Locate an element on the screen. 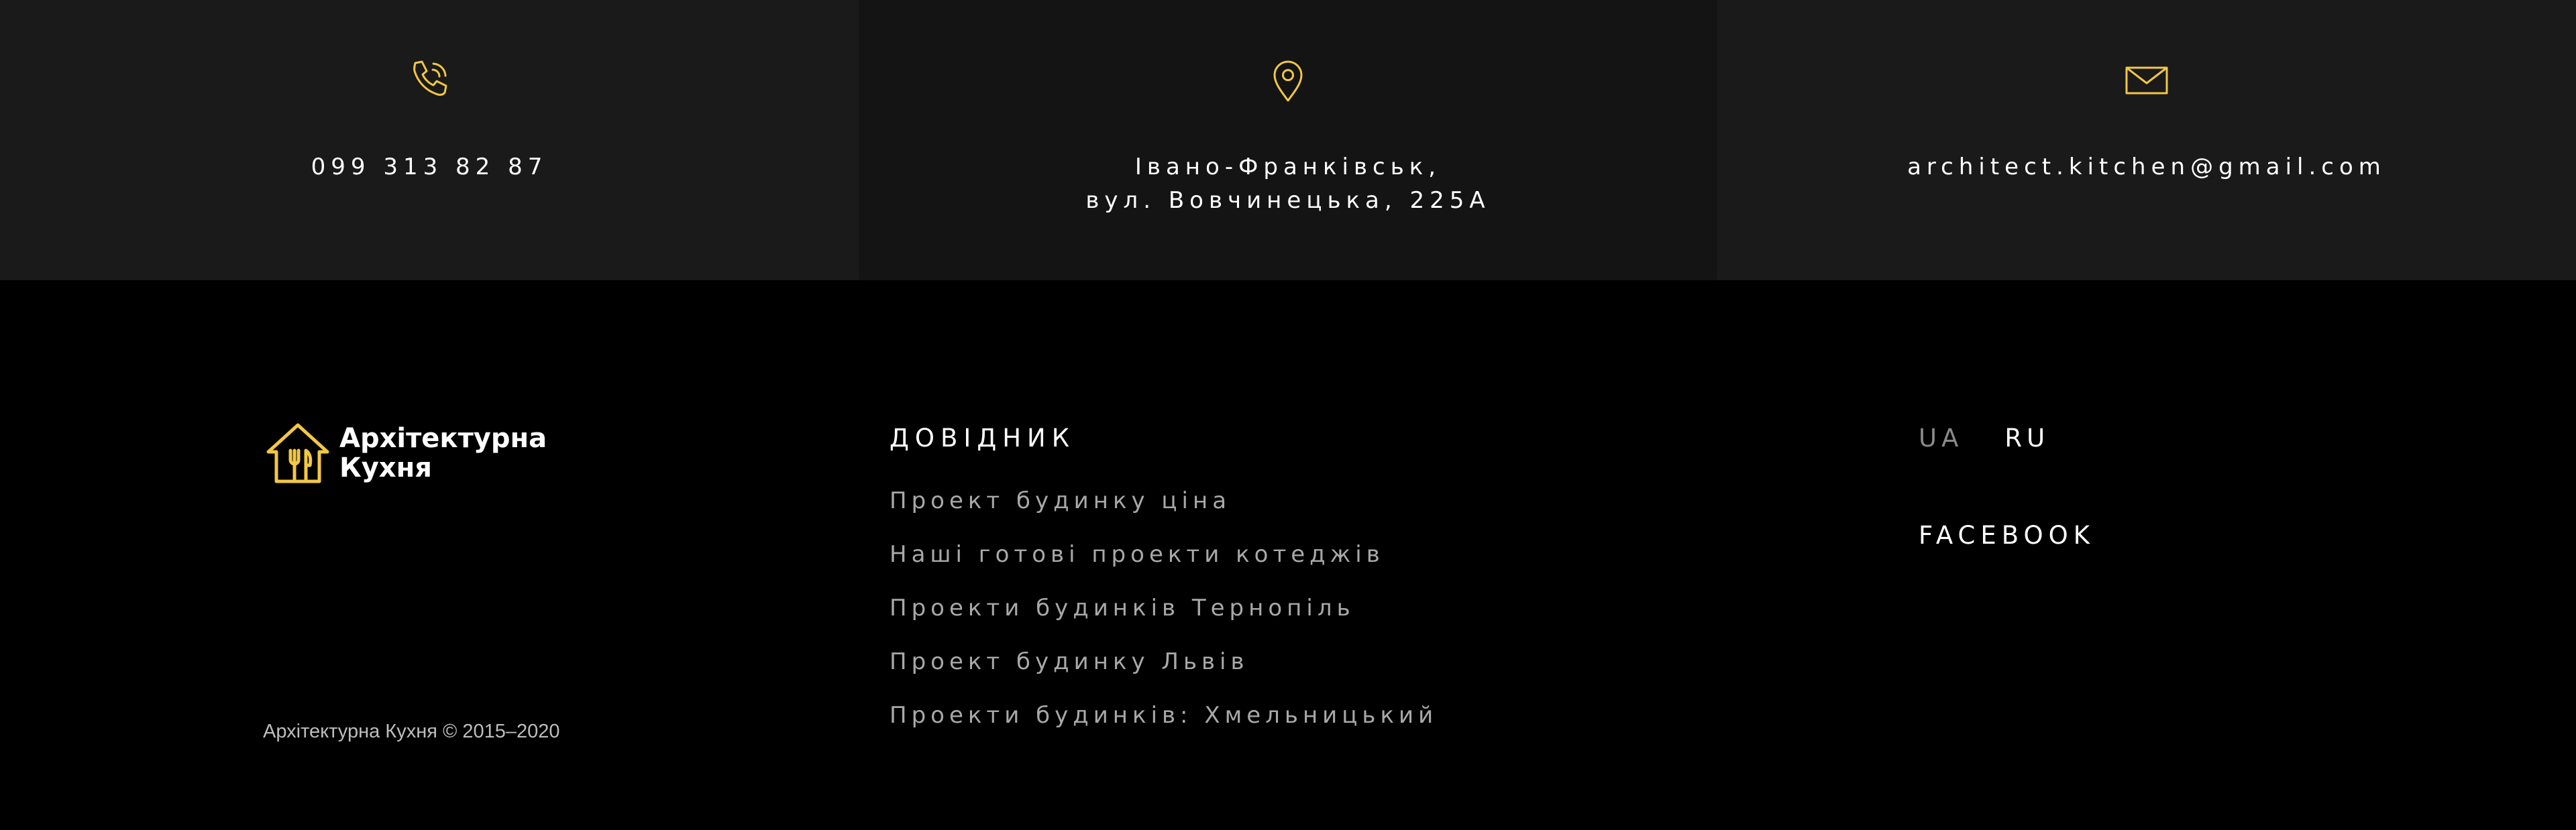 This screenshot has width=2576, height=830. email-address: architect.kitchen@gmail.com is located at coordinates (2146, 167).